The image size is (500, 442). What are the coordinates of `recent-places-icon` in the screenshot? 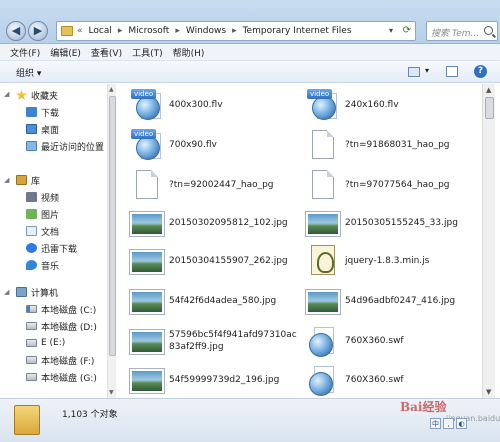 It's located at (31, 146).